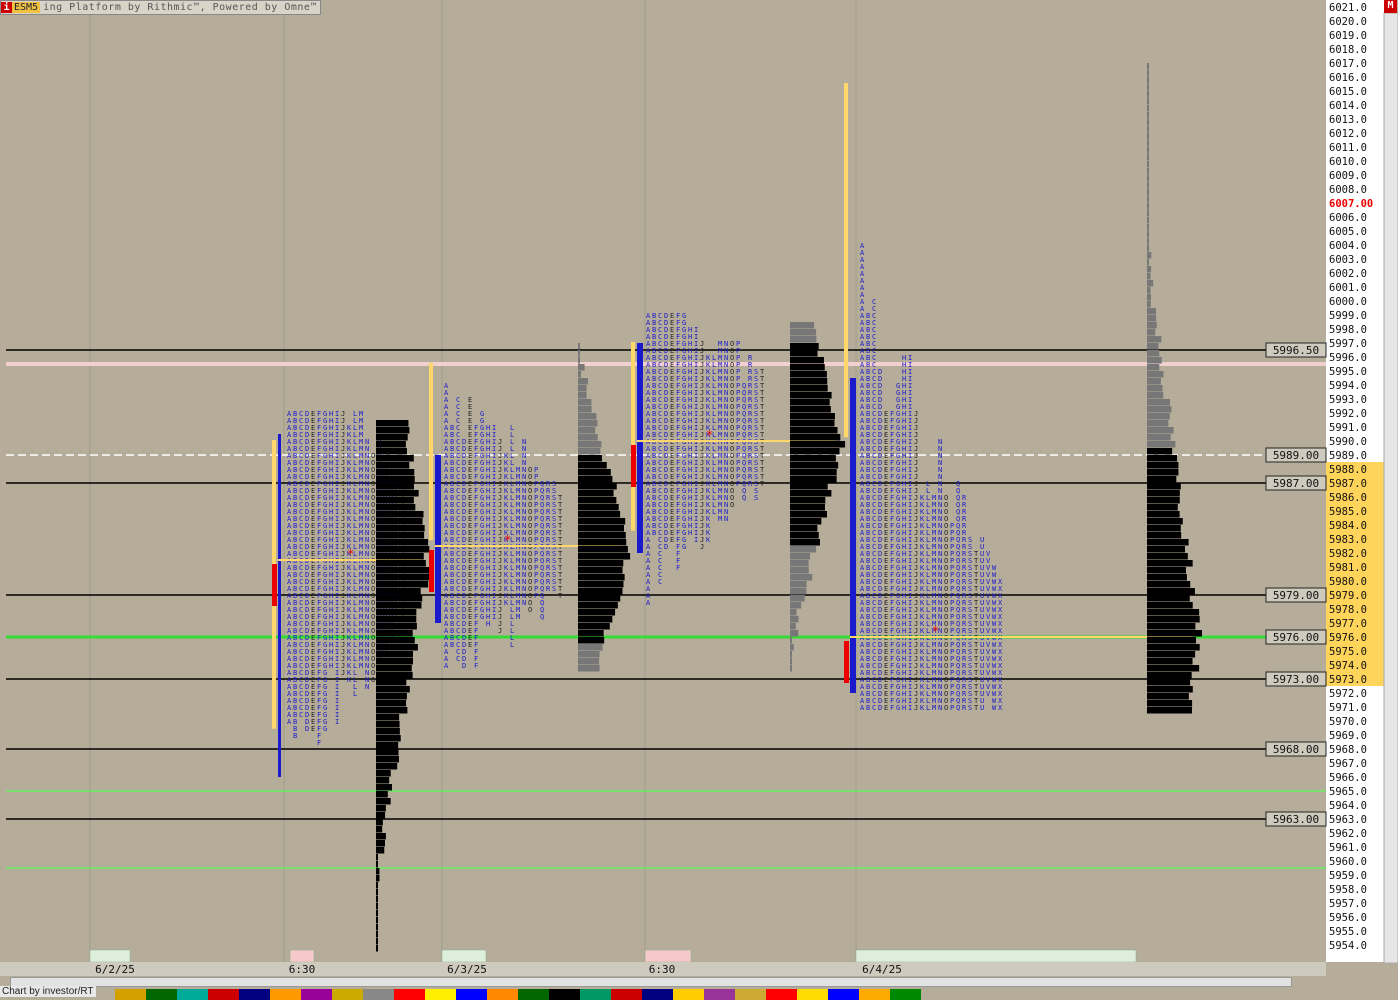 Image resolution: width=1398 pixels, height=1000 pixels. I want to click on price-tick-label: 5961.0, so click(1348, 848).